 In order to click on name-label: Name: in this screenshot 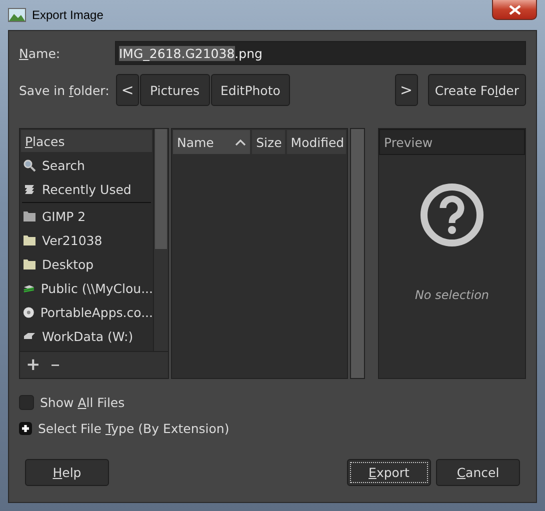, I will do `click(40, 53)`.